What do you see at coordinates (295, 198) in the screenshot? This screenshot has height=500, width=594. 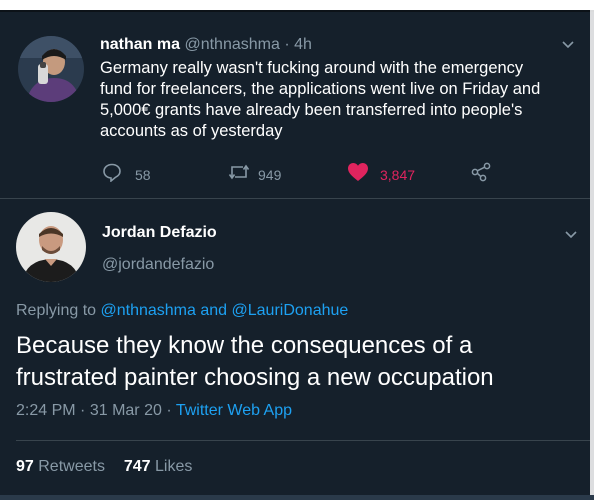 I see `tweet-divider` at bounding box center [295, 198].